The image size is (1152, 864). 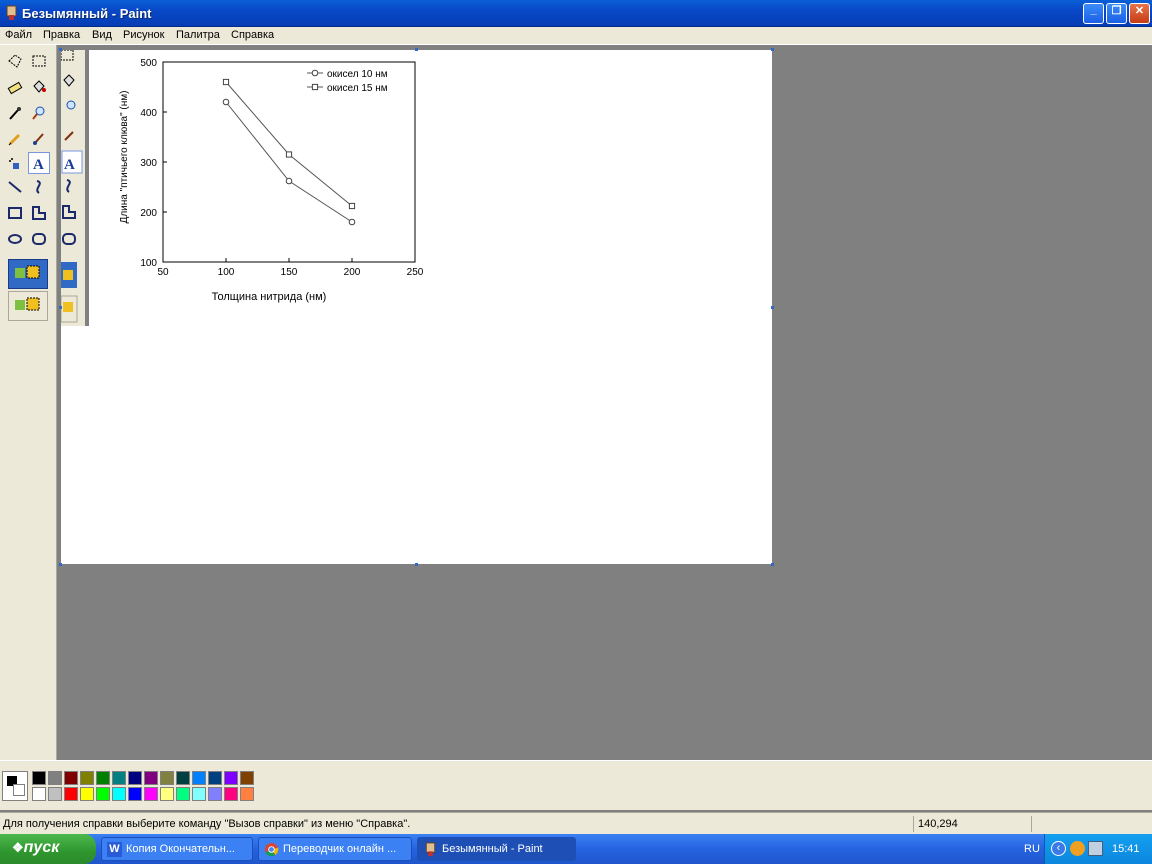 I want to click on curve-tool-icon, so click(x=39, y=187).